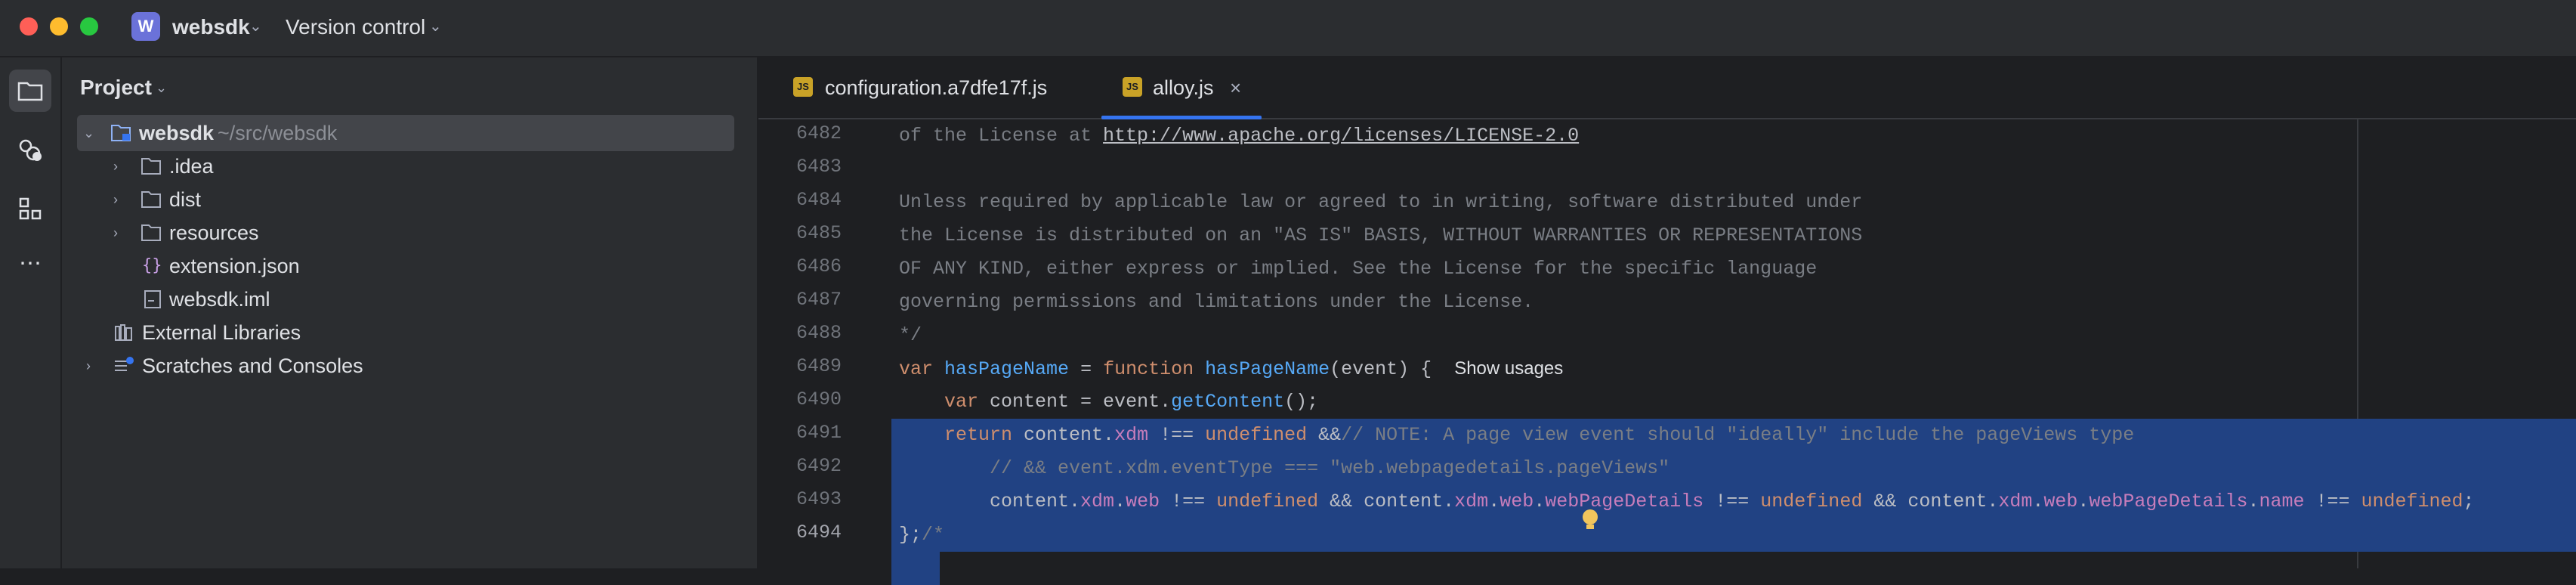 The height and width of the screenshot is (585, 2576). I want to click on project-panel-title: Project, so click(116, 88).